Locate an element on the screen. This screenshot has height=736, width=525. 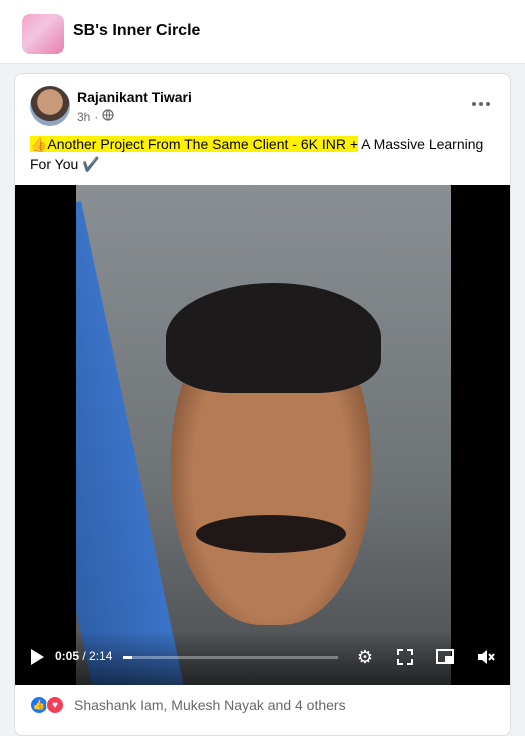
video-time: 0:05 / 2:14 is located at coordinates (84, 656).